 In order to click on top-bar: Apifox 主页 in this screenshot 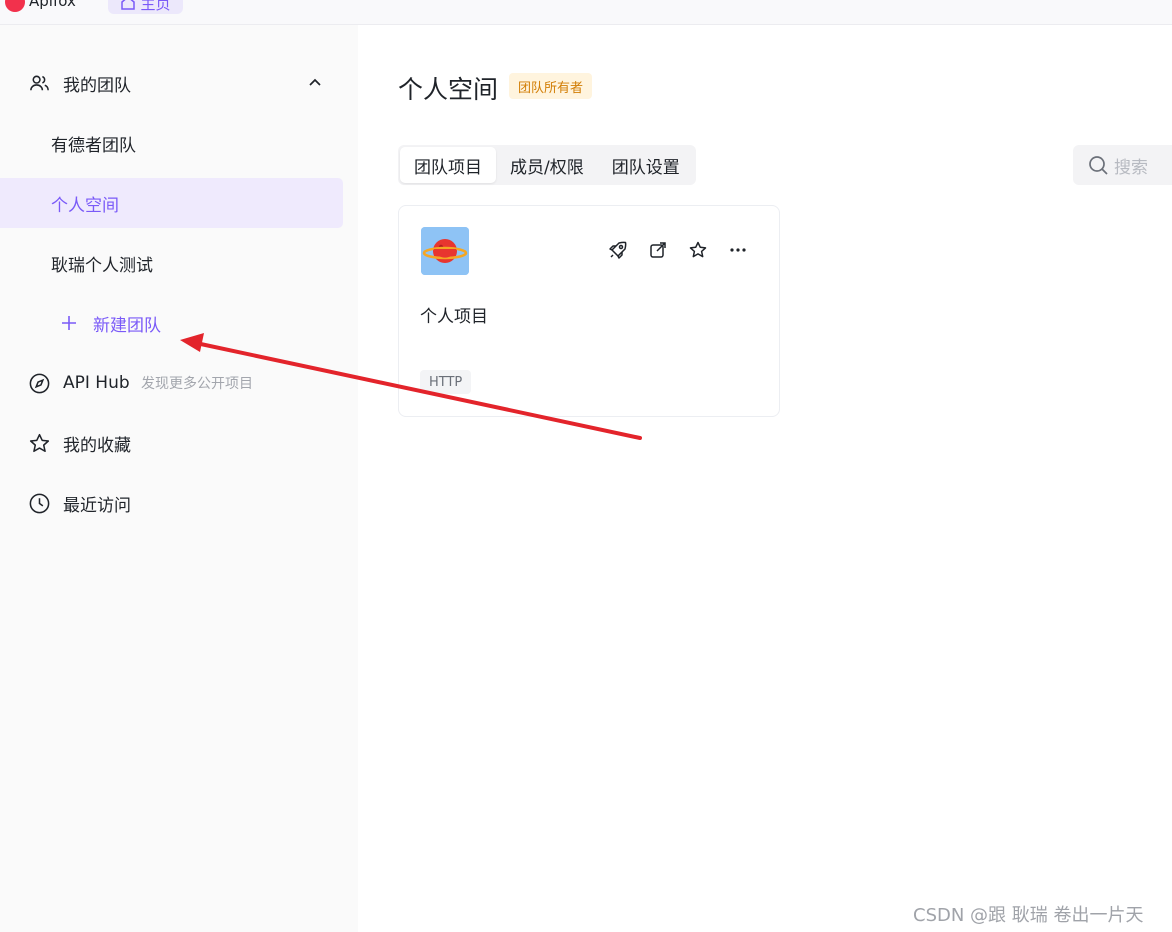, I will do `click(586, 12)`.